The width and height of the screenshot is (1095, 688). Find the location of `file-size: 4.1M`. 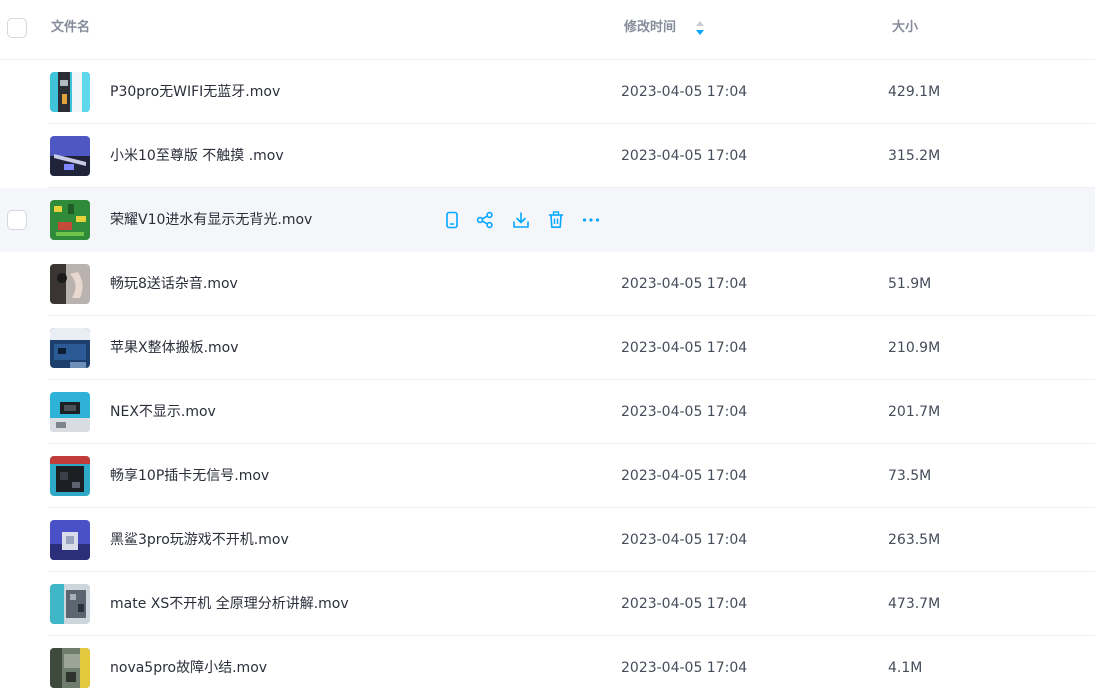

file-size: 4.1M is located at coordinates (905, 668).